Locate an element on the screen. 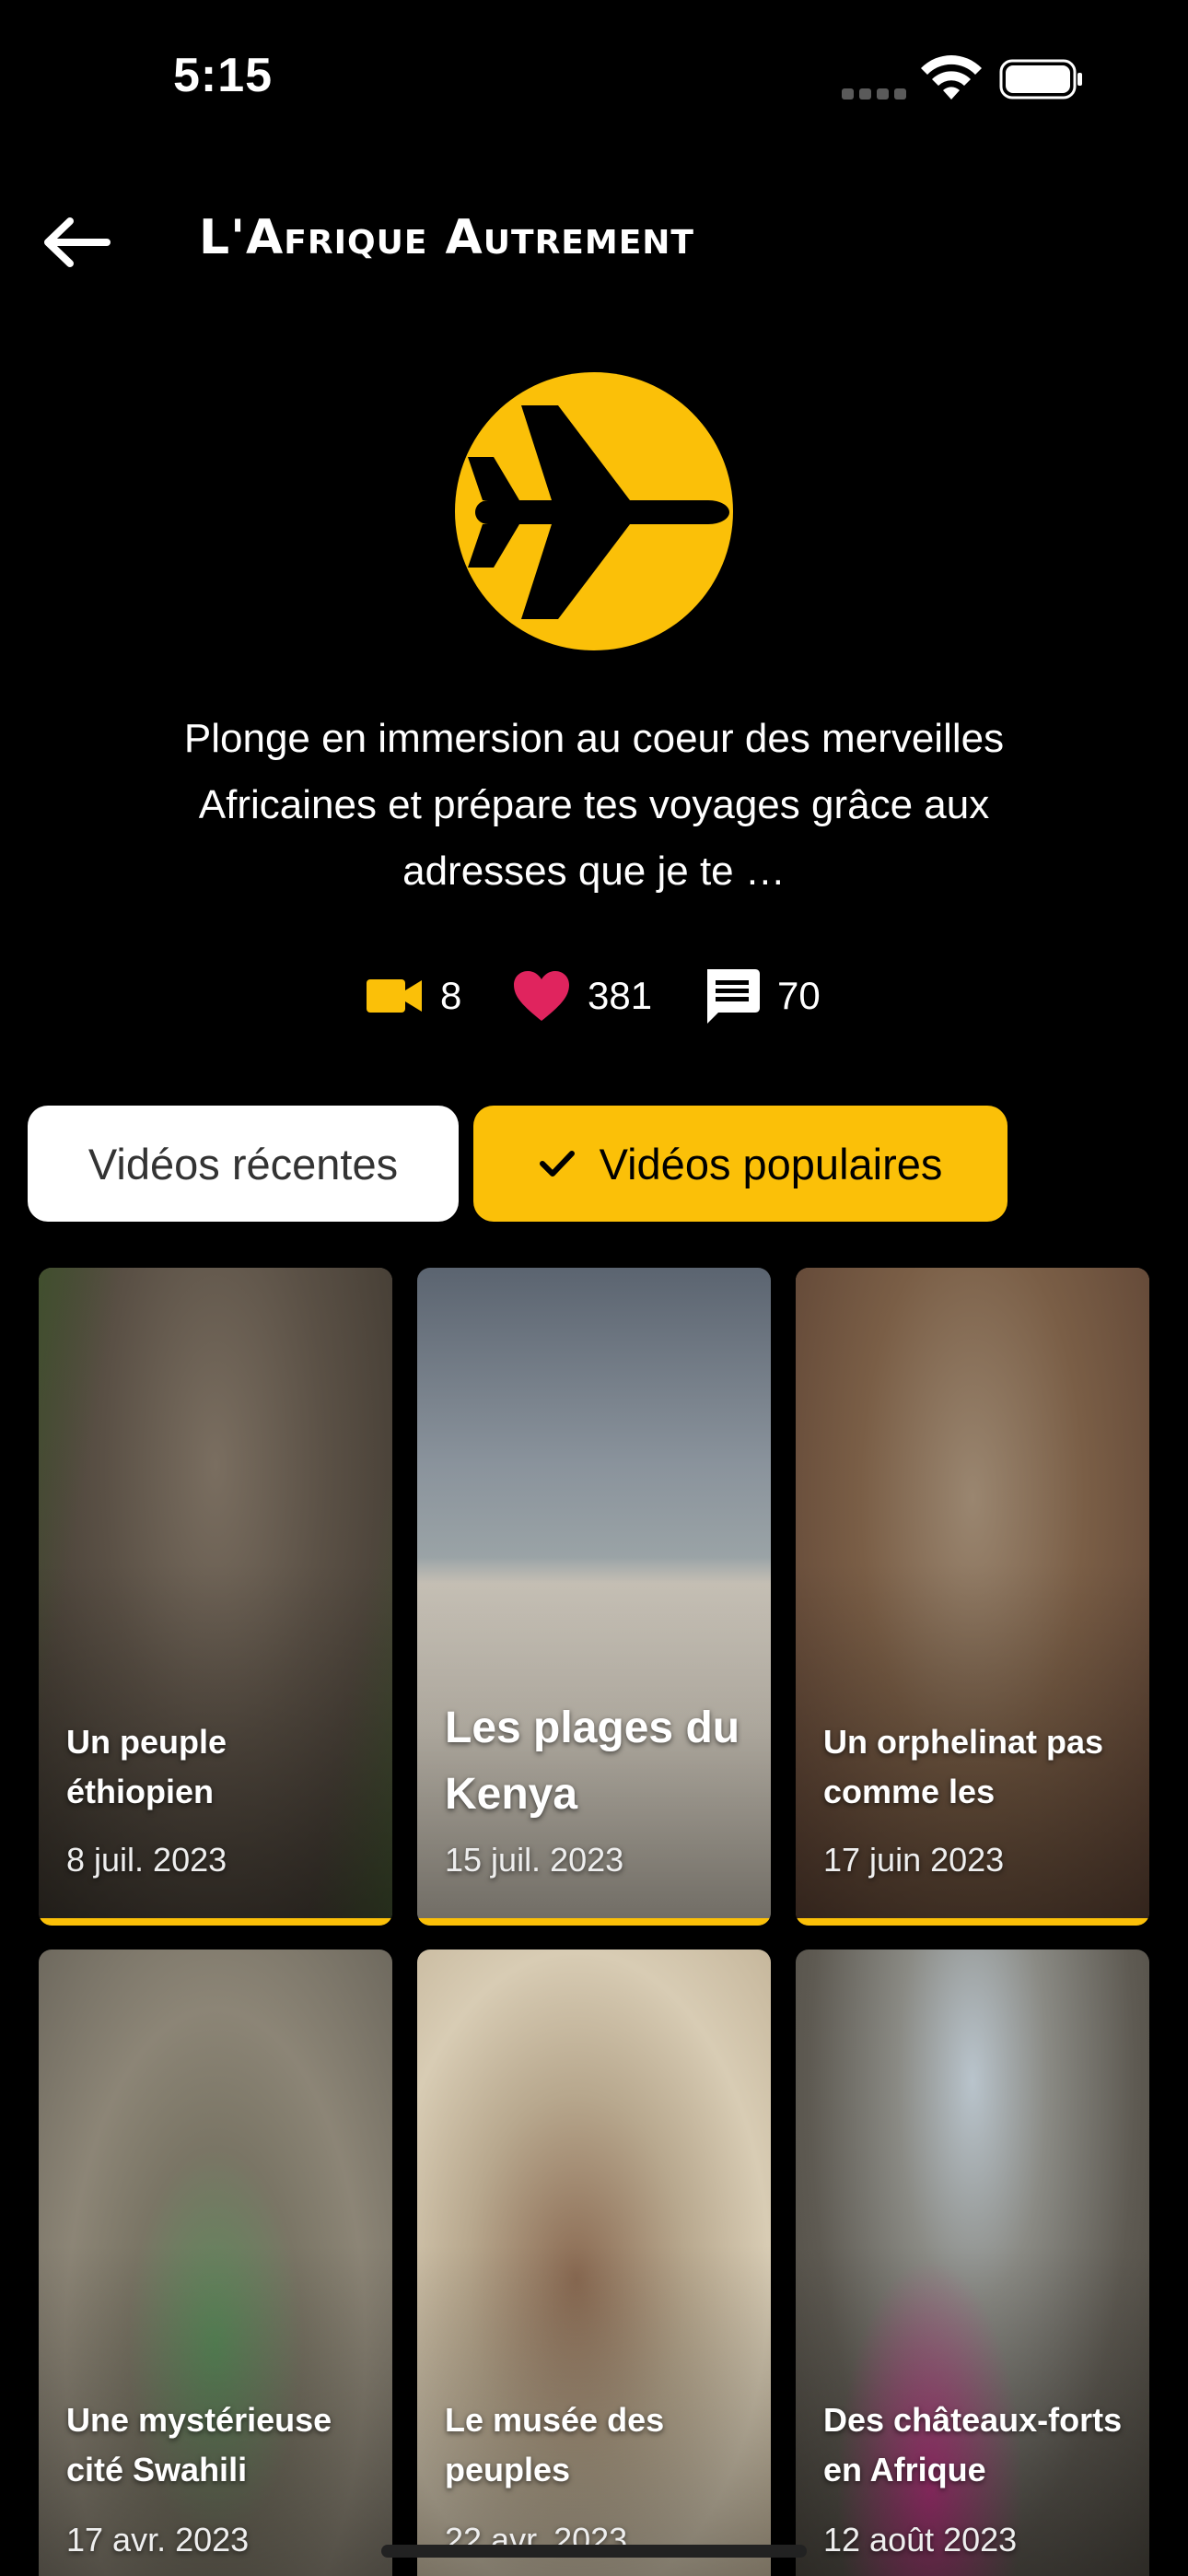 This screenshot has height=2576, width=1188. stat-likes: 381 is located at coordinates (582, 996).